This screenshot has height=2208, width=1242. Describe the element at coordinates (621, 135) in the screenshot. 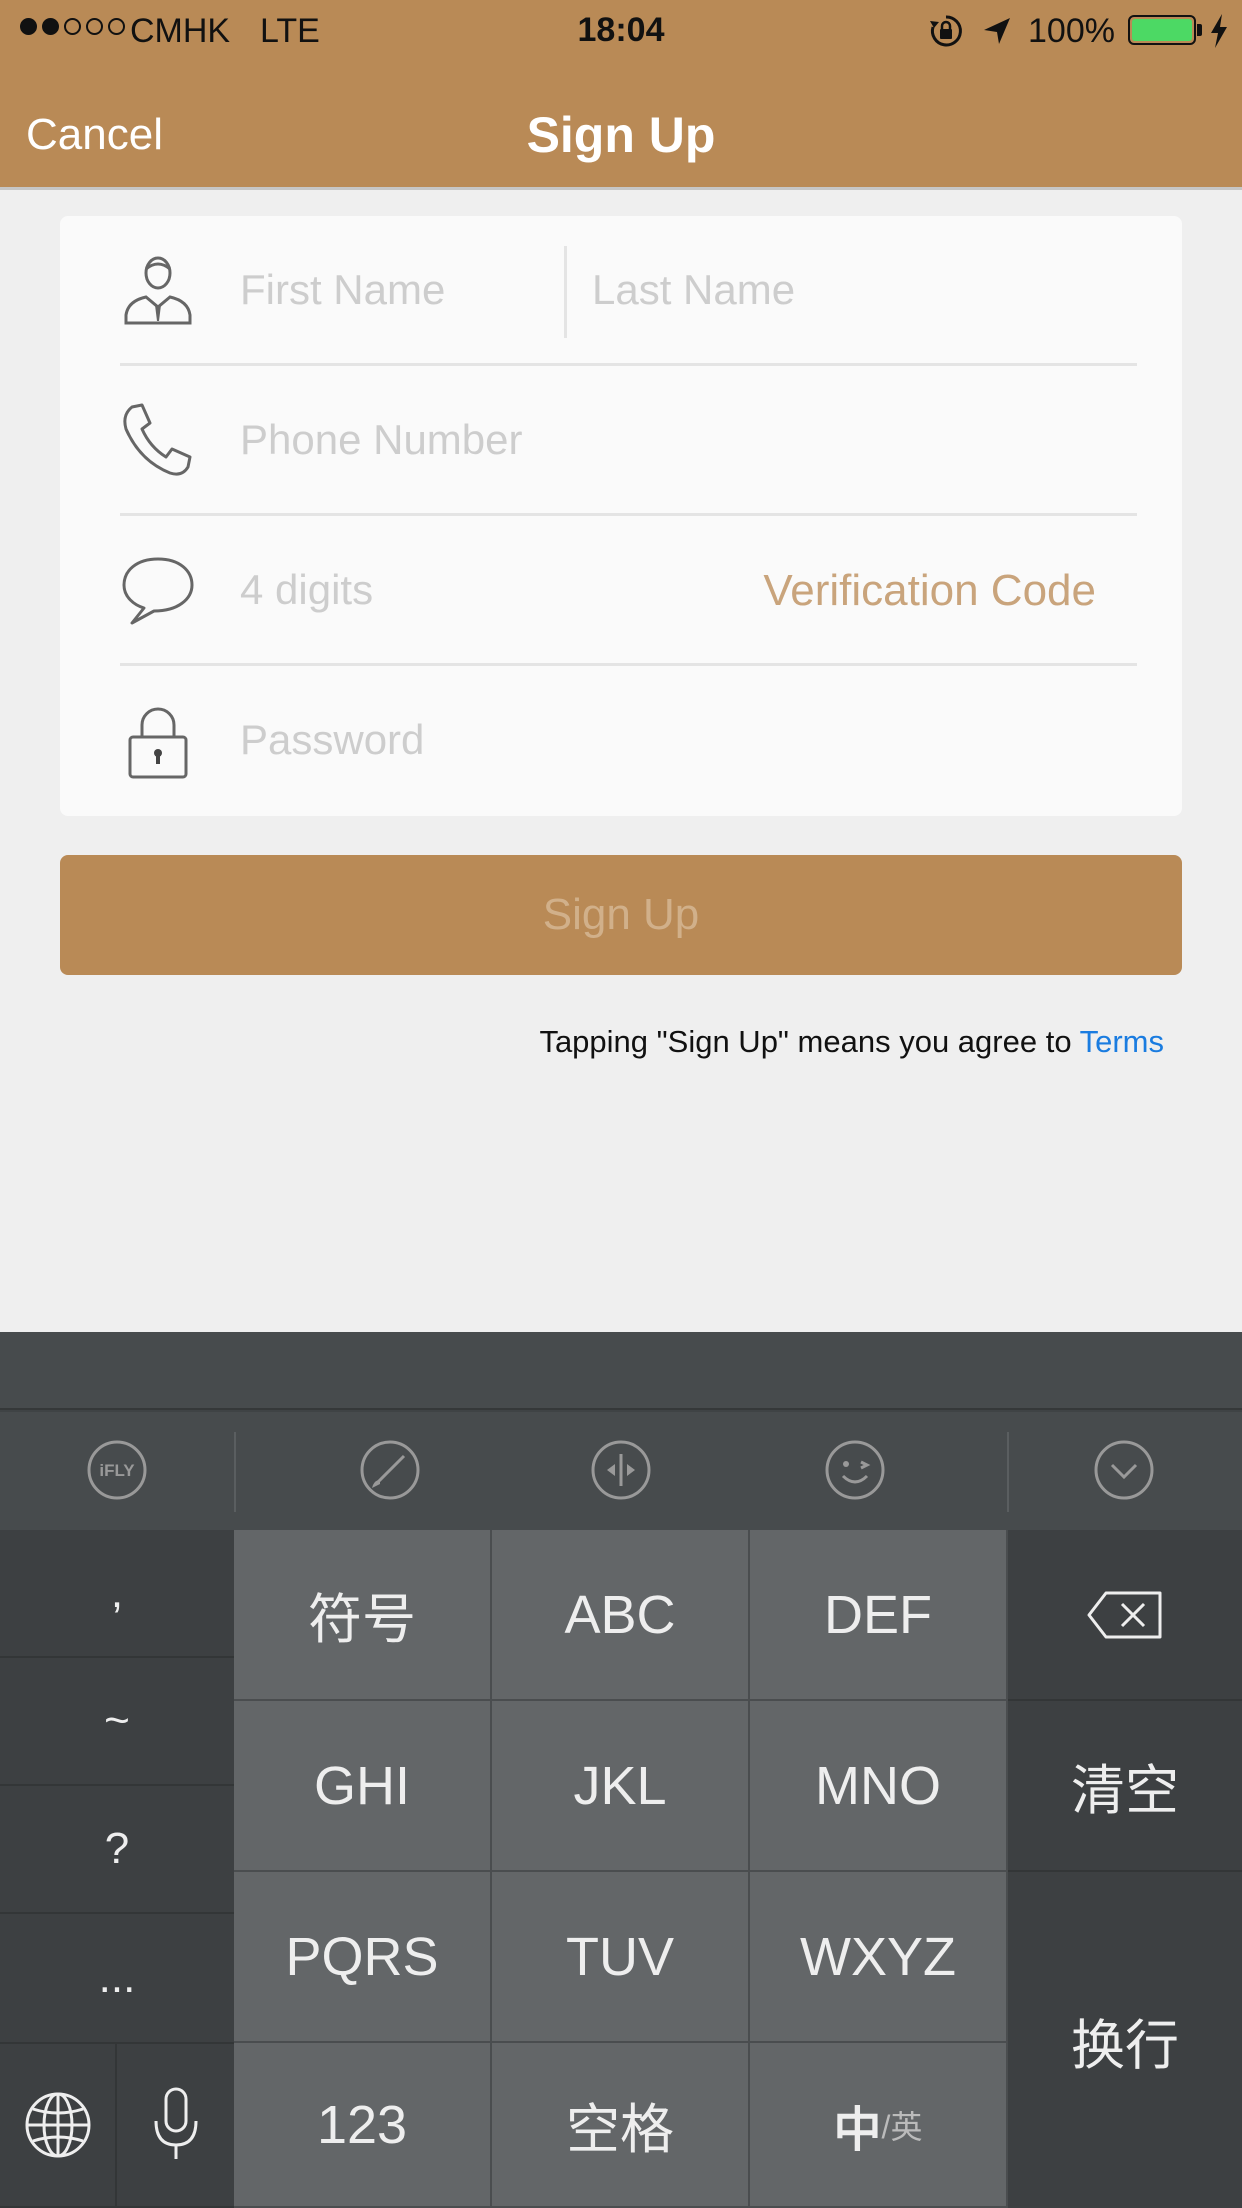

I see `page-title: Sign Up` at that location.